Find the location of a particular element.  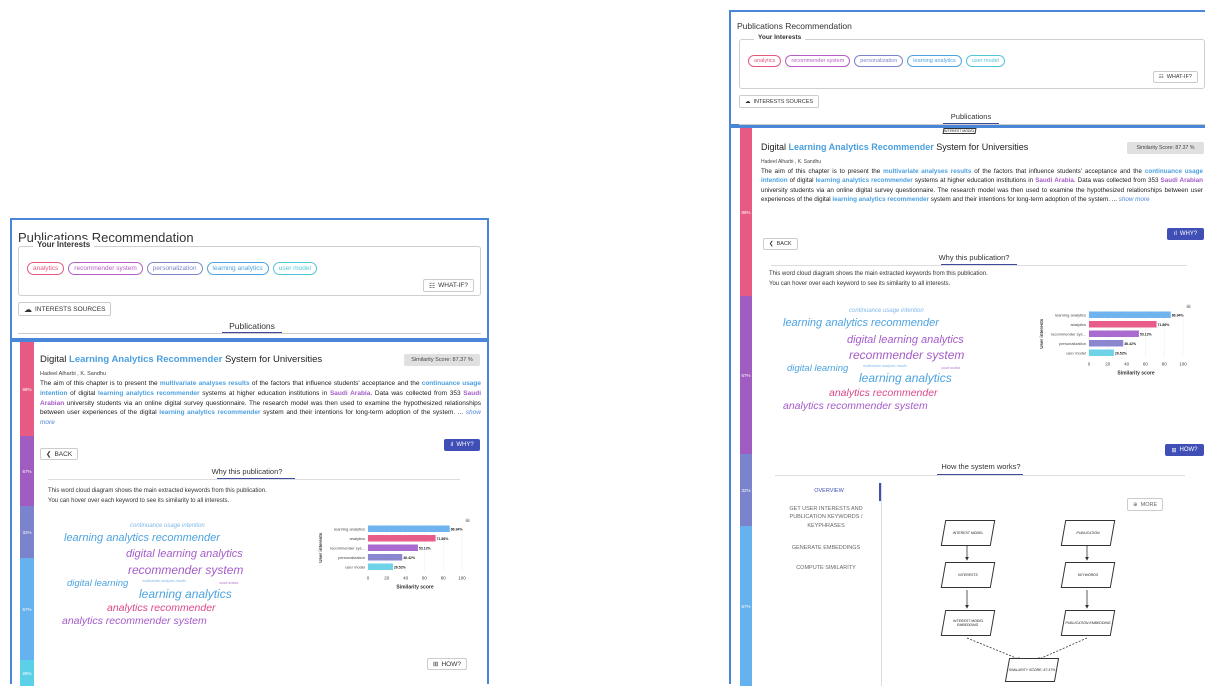

kw-lar: learning analytics recommender is located at coordinates (142, 538).